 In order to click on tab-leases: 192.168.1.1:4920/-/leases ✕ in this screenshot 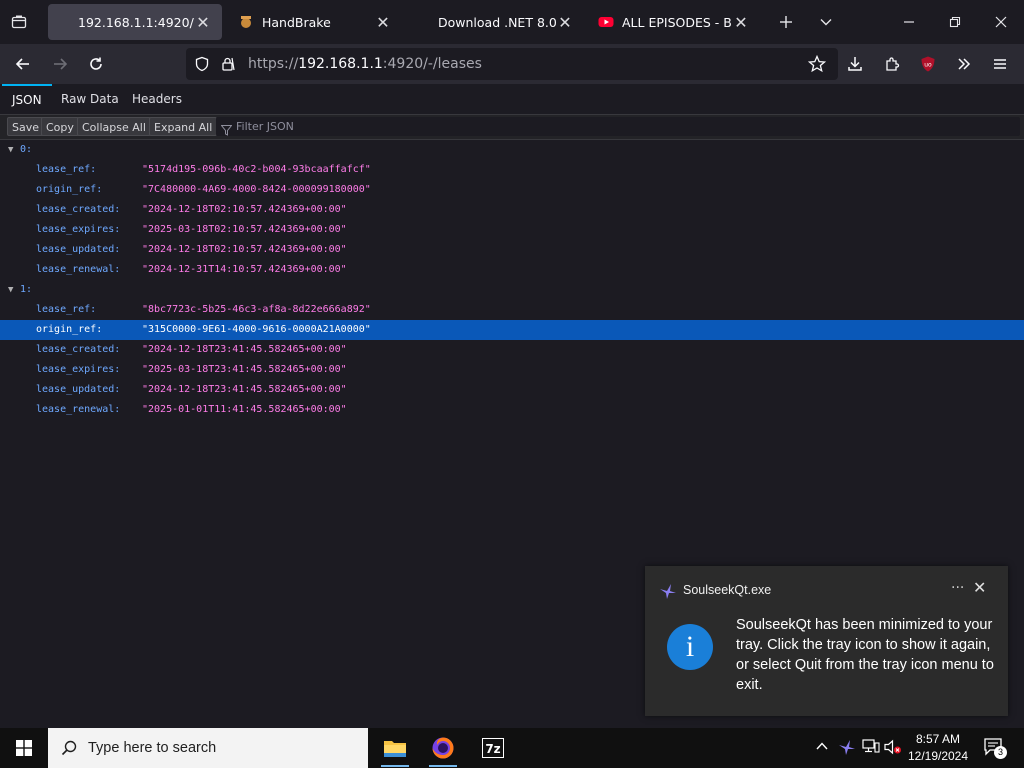, I will do `click(135, 22)`.